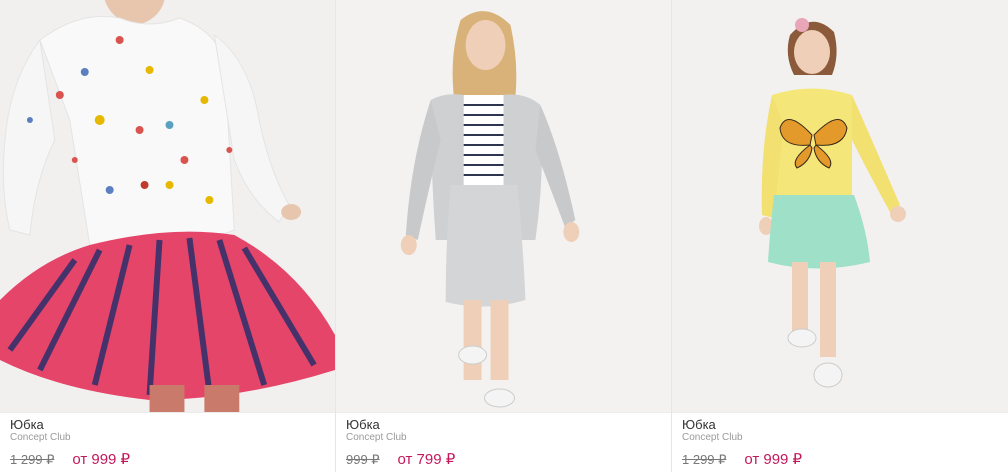 Image resolution: width=1008 pixels, height=472 pixels. Describe the element at coordinates (503, 459) in the screenshot. I see `price-row: 999 ₽ от 799 ₽` at that location.